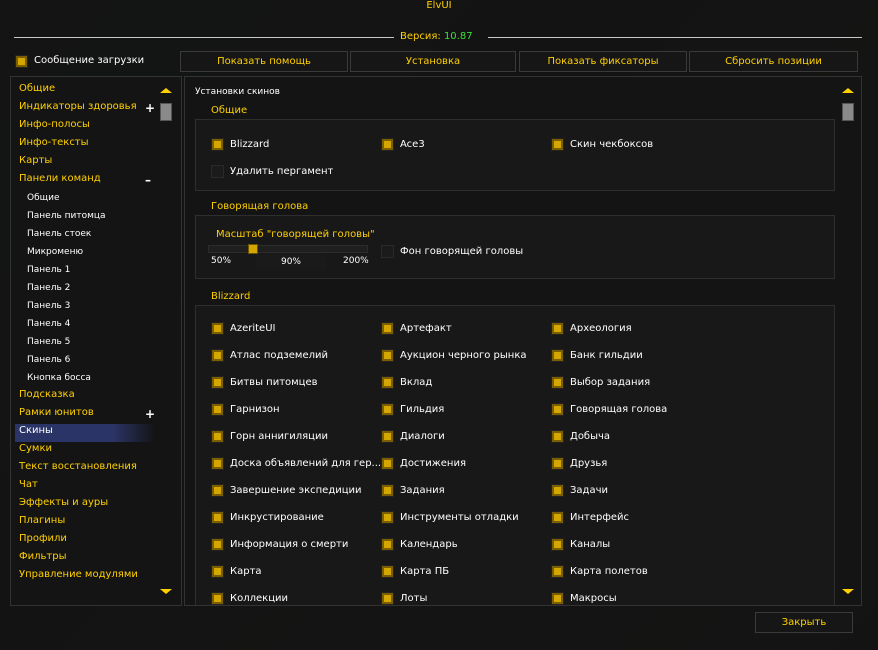 This screenshot has height=650, width=878. I want to click on sidebar-item: Профили, so click(43, 539).